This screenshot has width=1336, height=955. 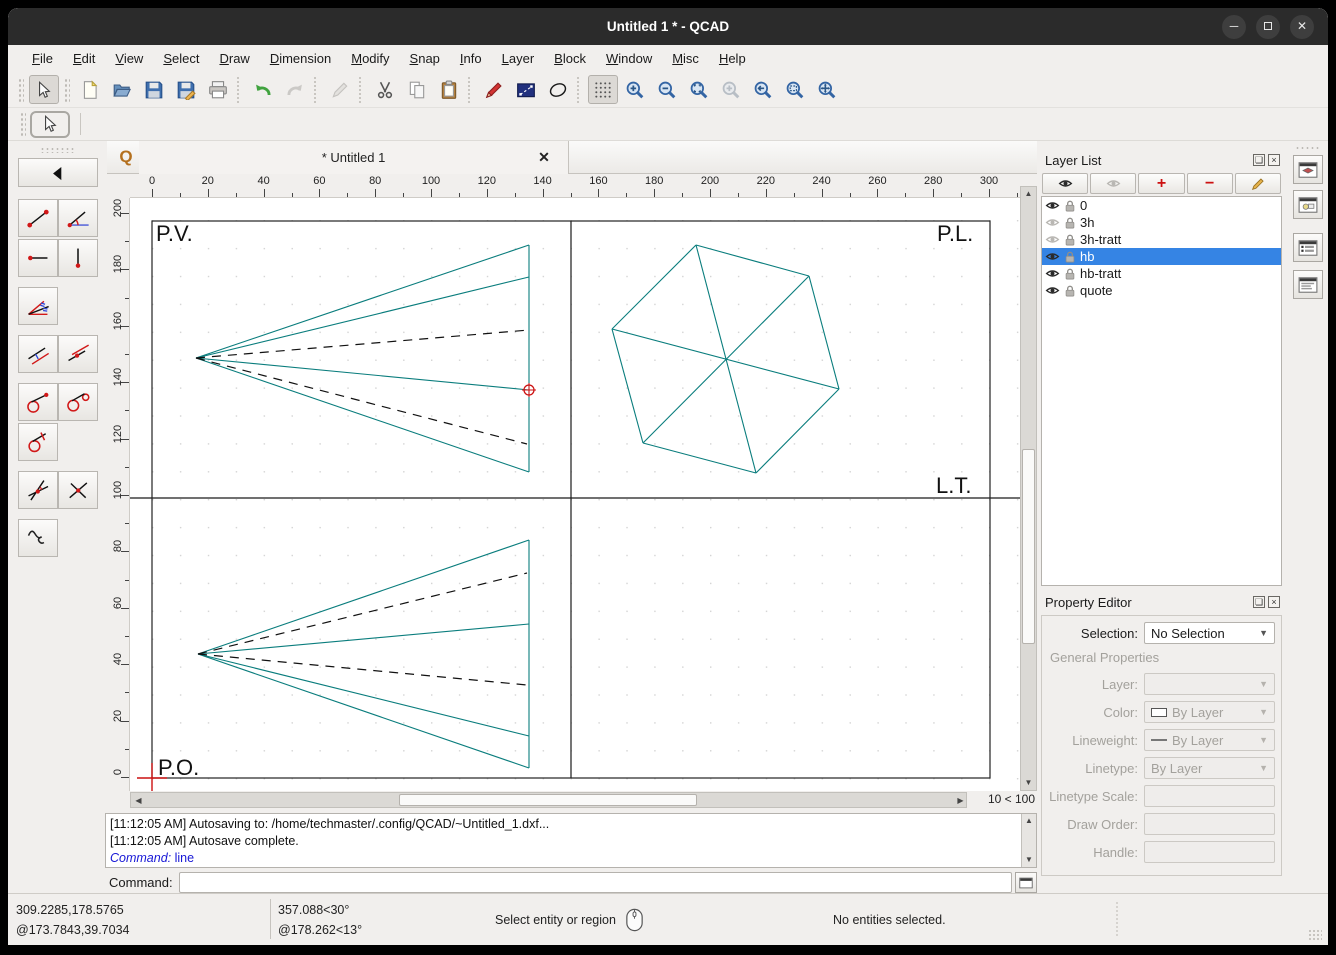 What do you see at coordinates (471, 58) in the screenshot?
I see `menu-info: Info` at bounding box center [471, 58].